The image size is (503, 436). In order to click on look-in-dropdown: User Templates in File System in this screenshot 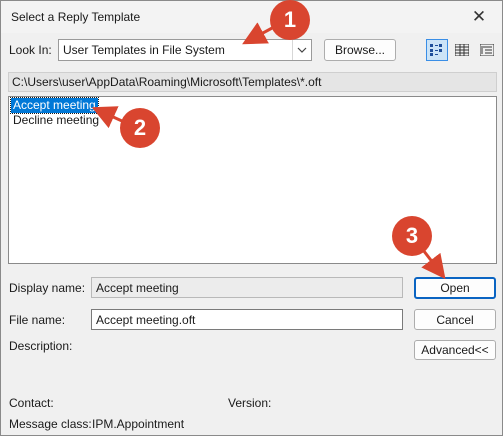, I will do `click(185, 50)`.